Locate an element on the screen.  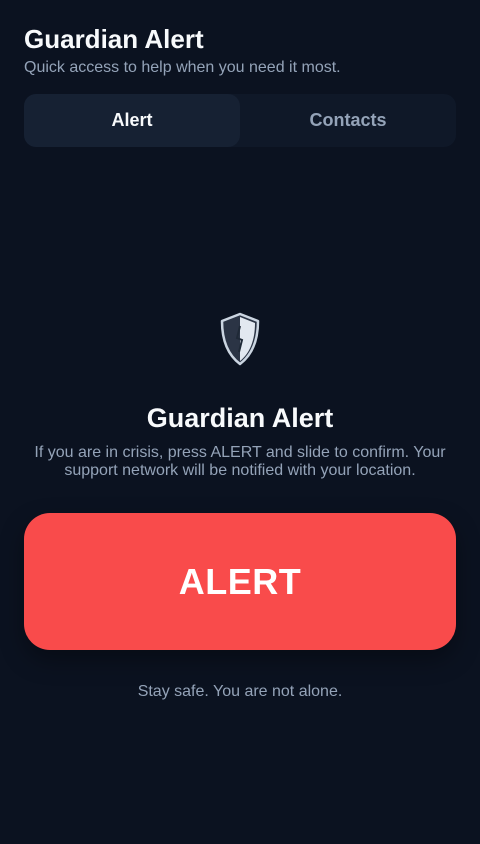
main-title: Guardian Alert is located at coordinates (240, 418).